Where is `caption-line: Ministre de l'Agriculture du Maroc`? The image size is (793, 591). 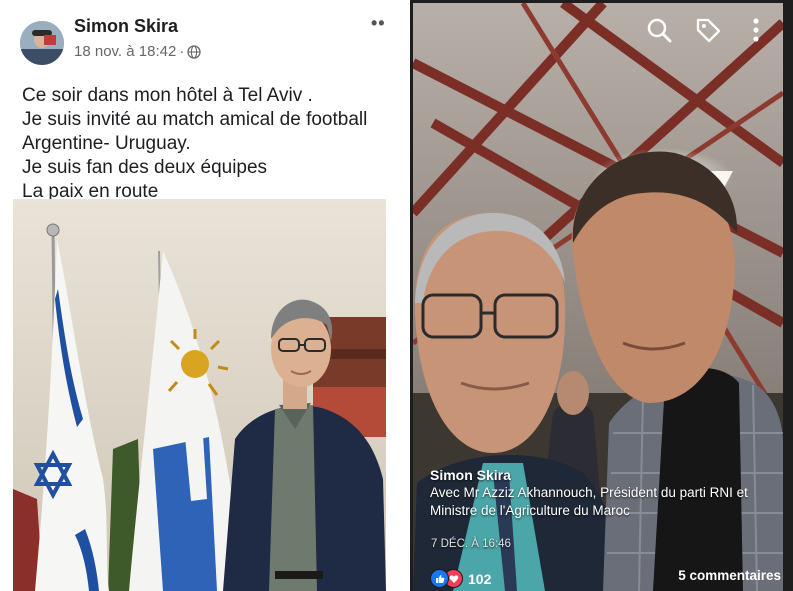 caption-line: Ministre de l'Agriculture du Maroc is located at coordinates (530, 510).